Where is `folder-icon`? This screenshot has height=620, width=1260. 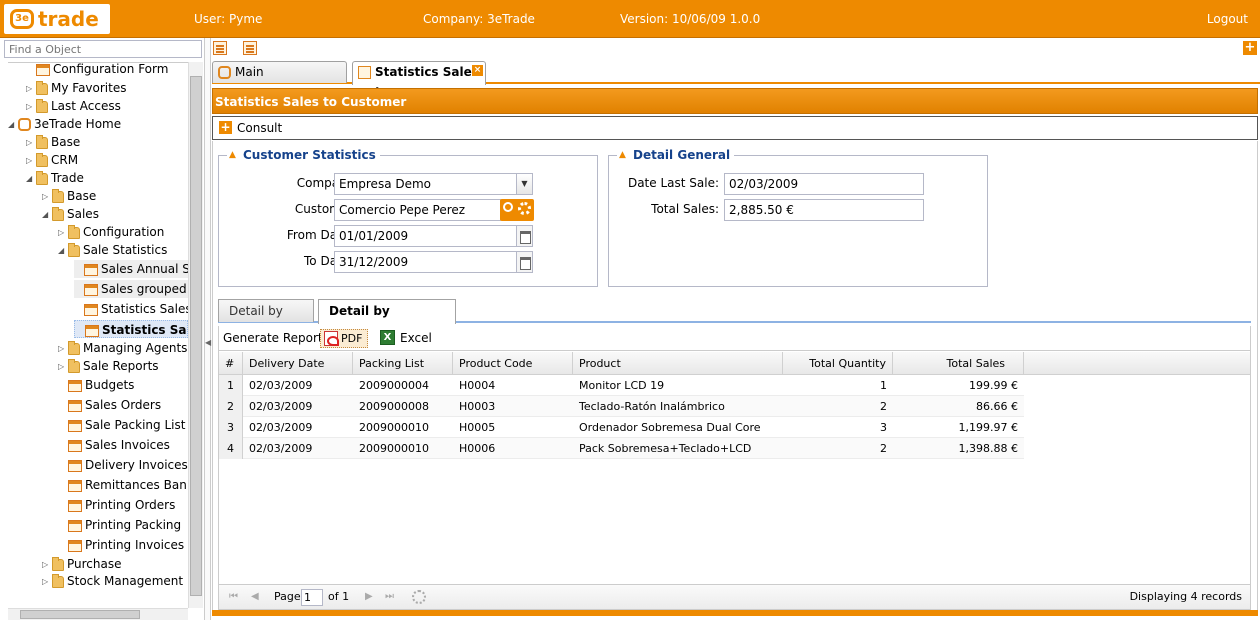 folder-icon is located at coordinates (42, 177).